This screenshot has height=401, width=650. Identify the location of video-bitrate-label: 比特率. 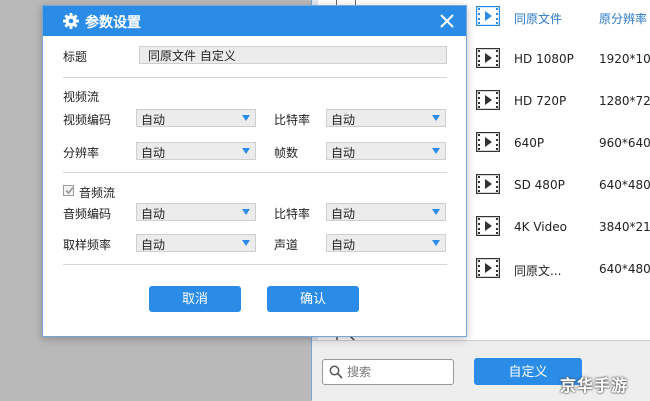
(292, 120).